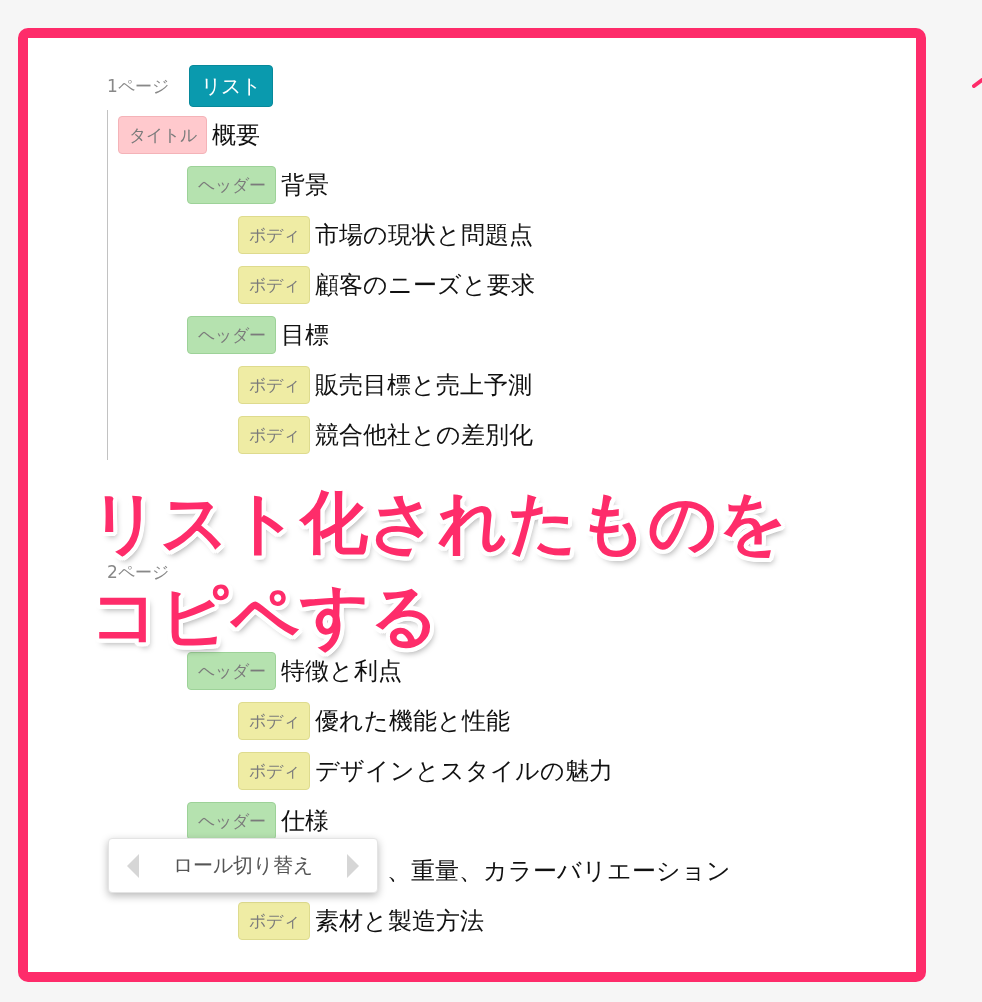  I want to click on caption-text: リスト化されたものを, so click(439, 523).